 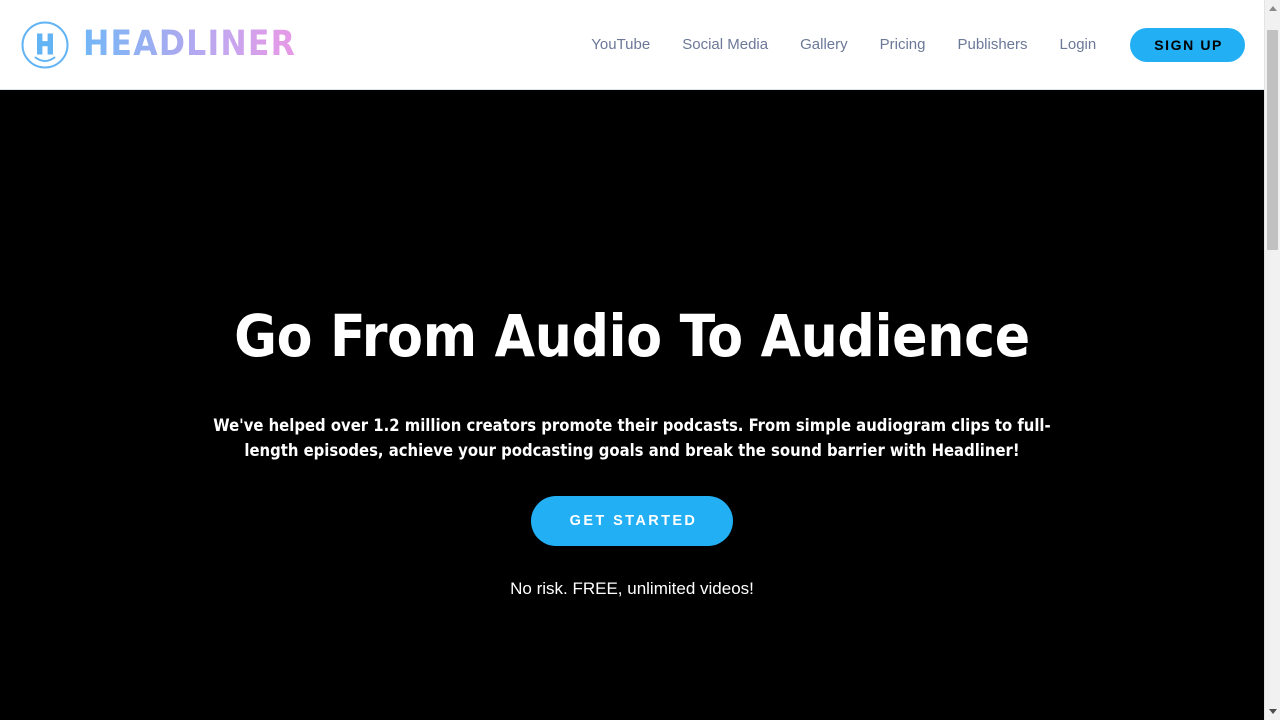 What do you see at coordinates (903, 44) in the screenshot?
I see `nav-item-pricing: Pricing` at bounding box center [903, 44].